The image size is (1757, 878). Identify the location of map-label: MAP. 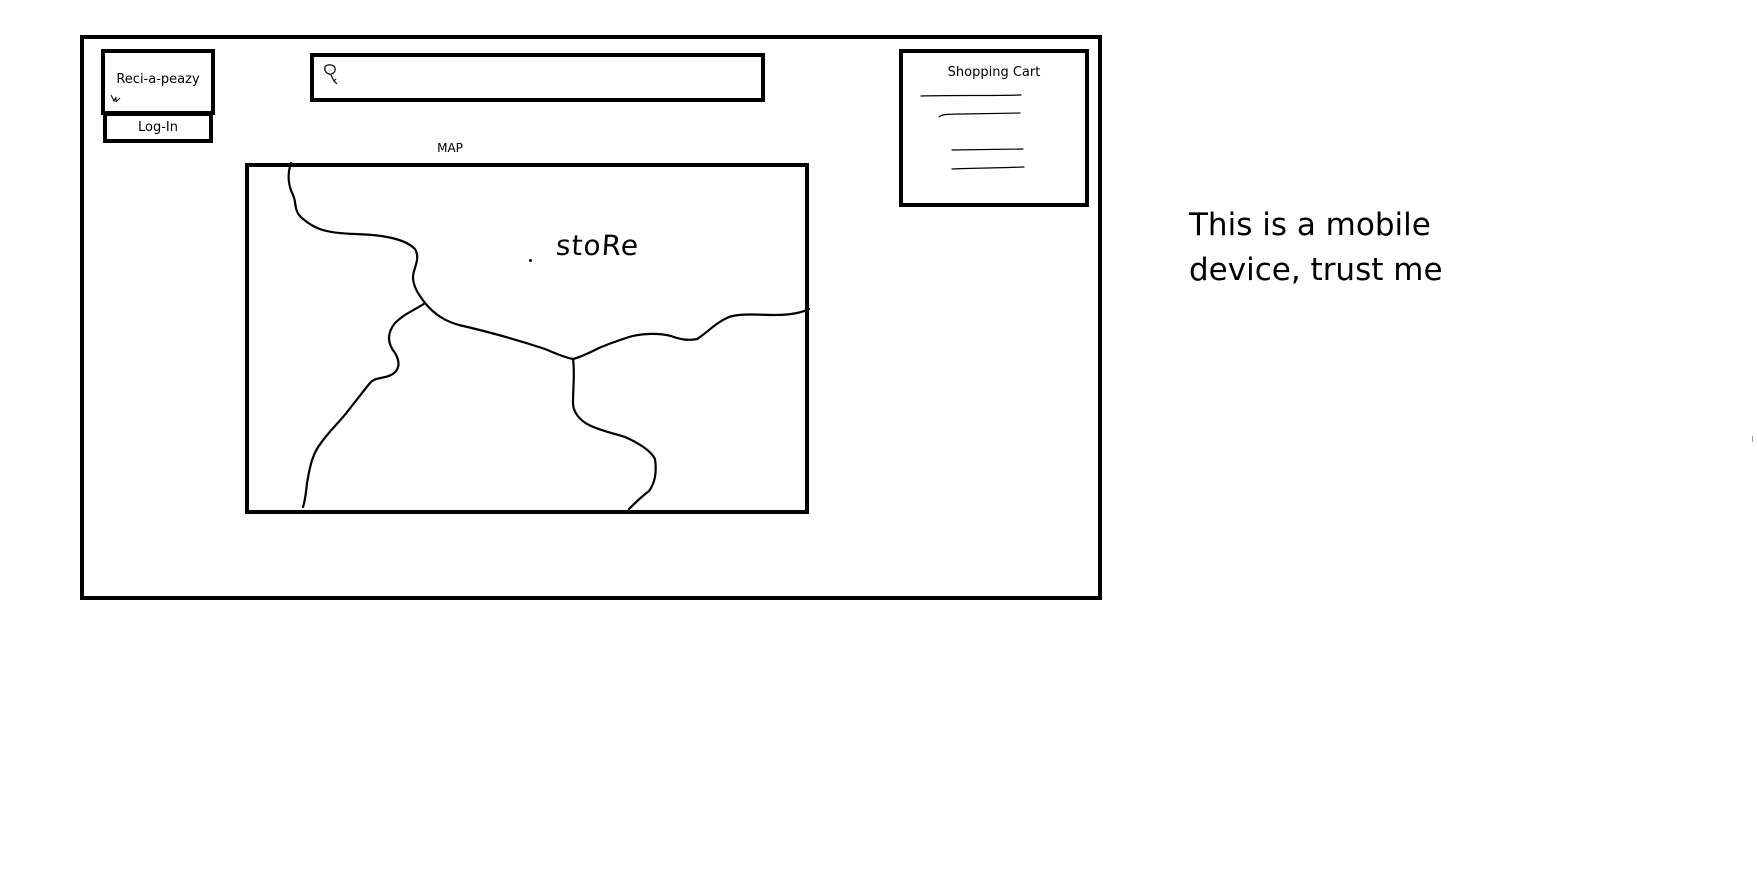
(450, 148).